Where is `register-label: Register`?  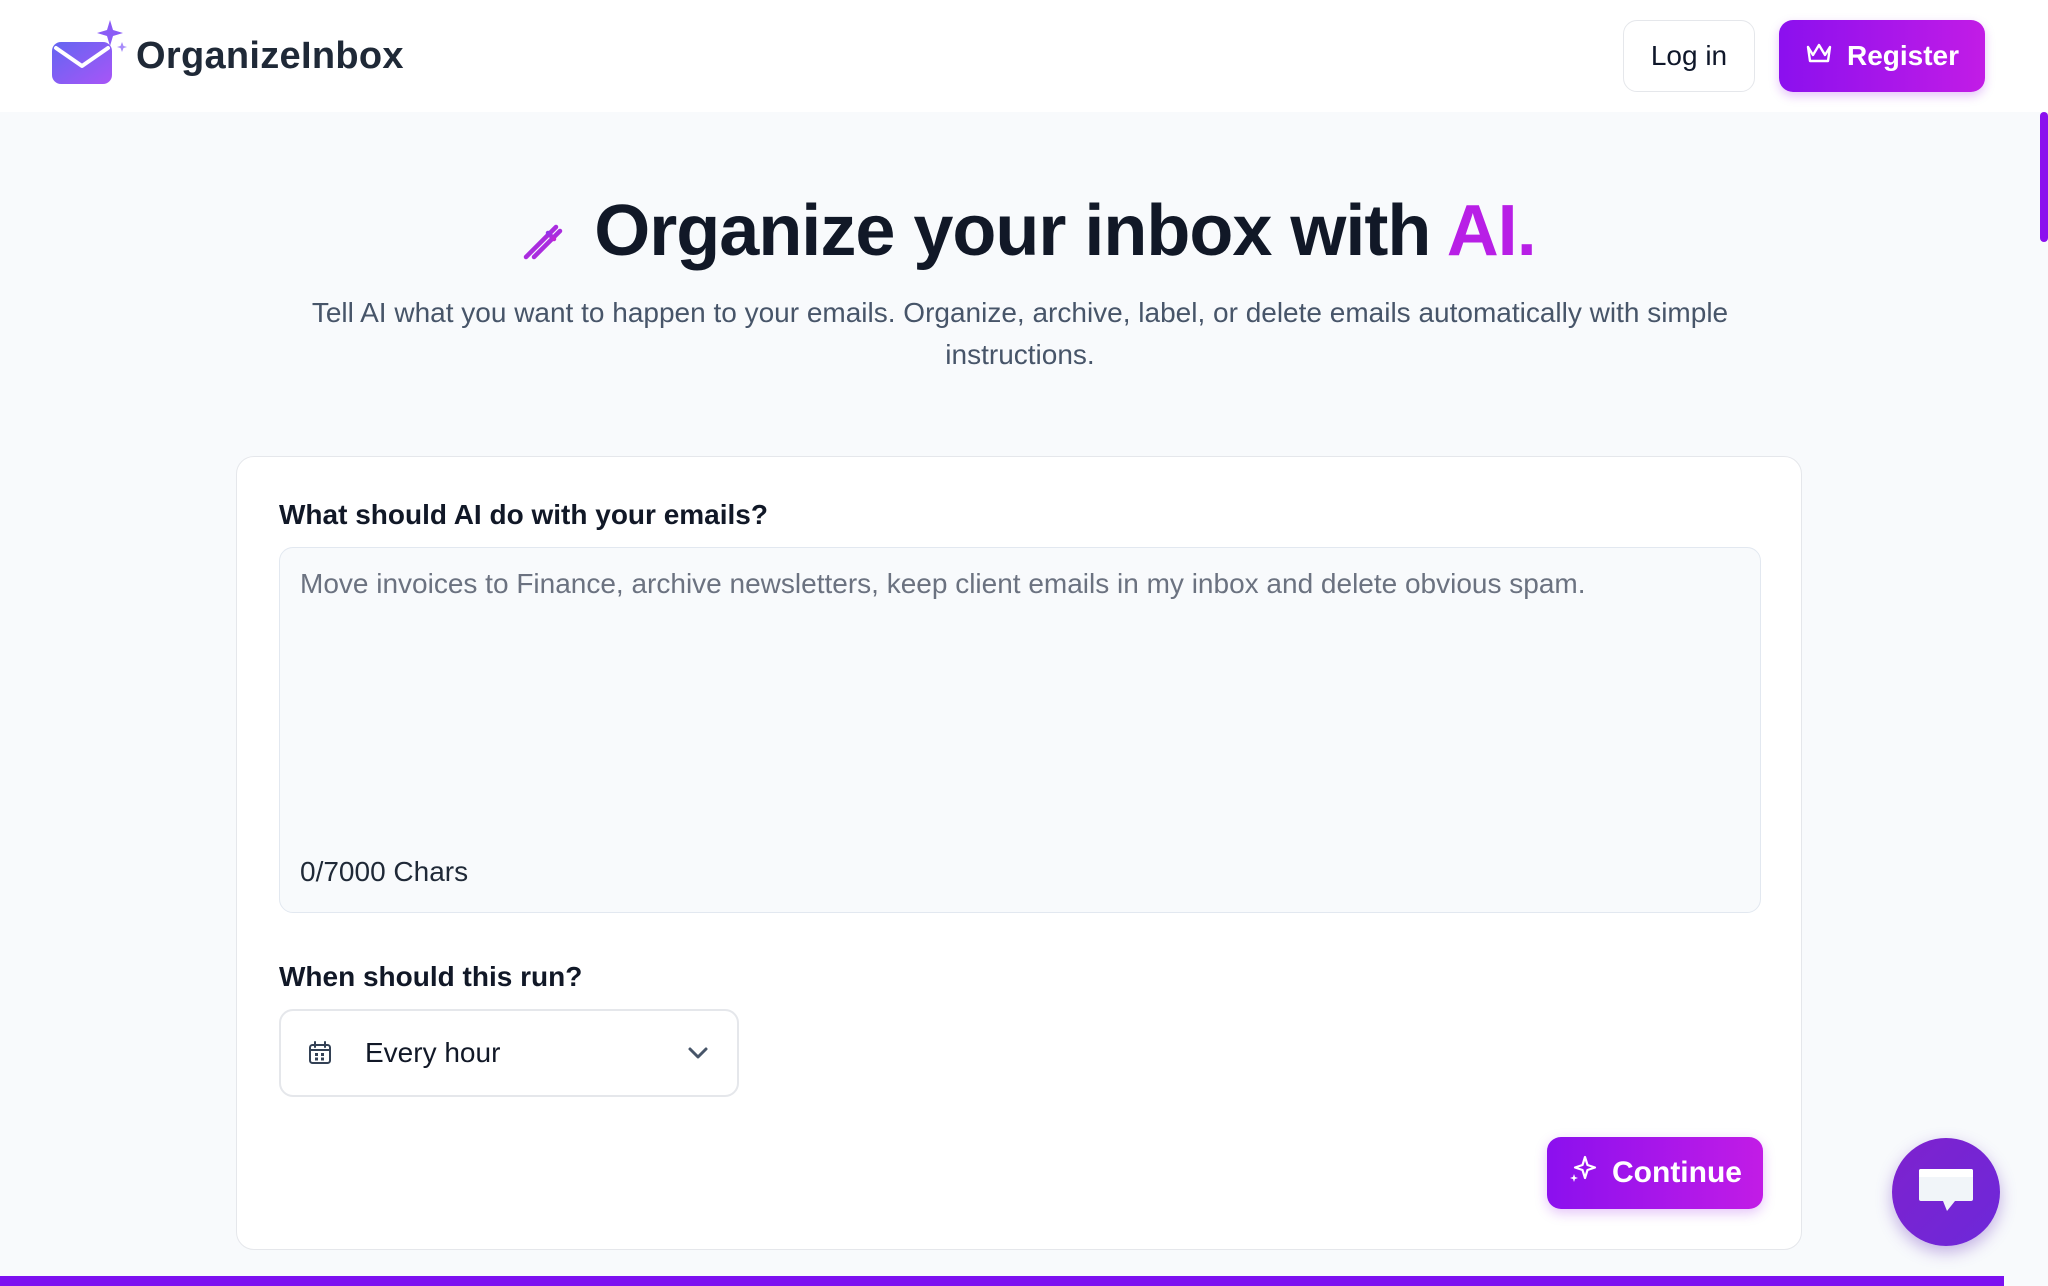
register-label: Register is located at coordinates (1903, 55).